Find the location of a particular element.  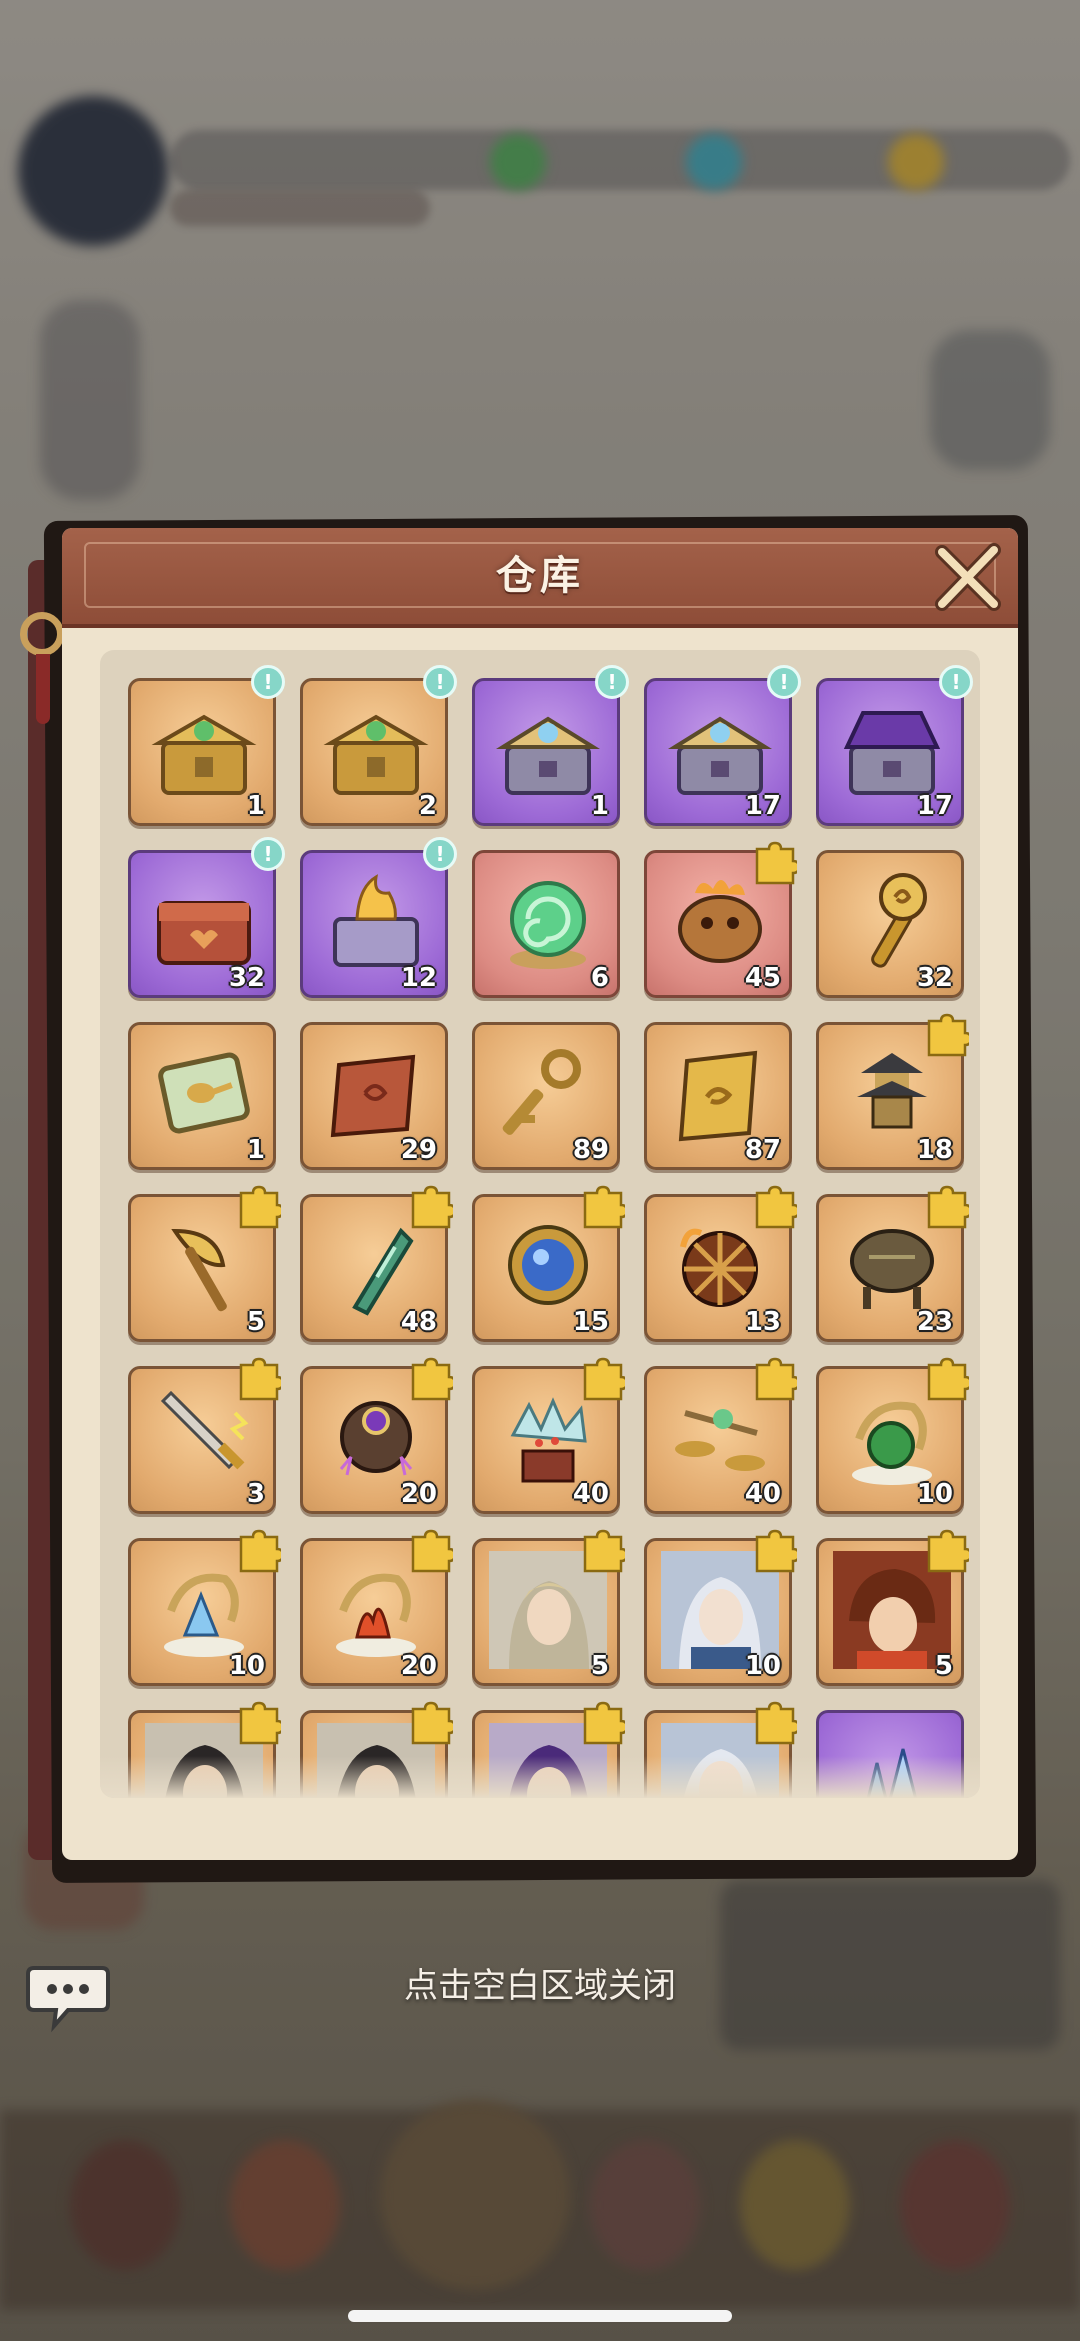

item-slot-fire-wheel-fragment: 13 is located at coordinates (722, 1263).